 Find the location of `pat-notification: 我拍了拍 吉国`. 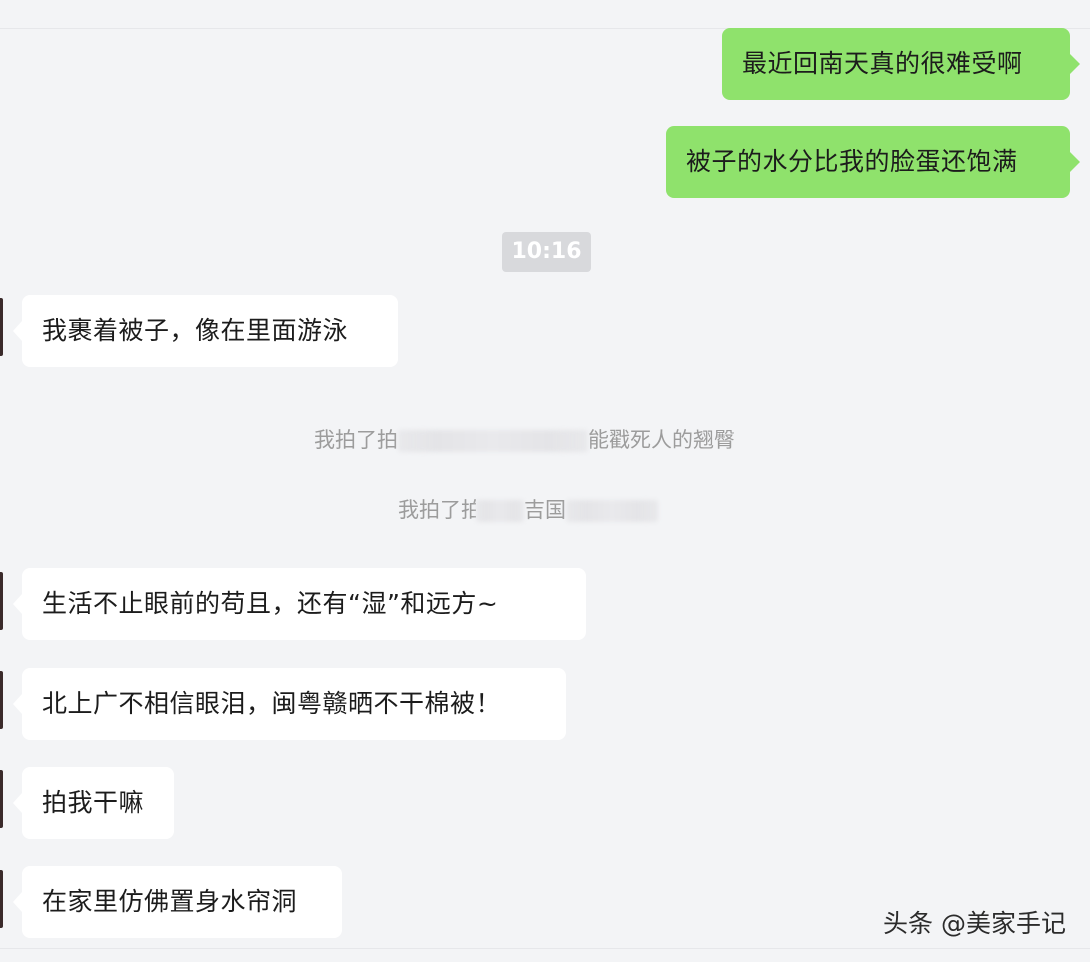

pat-notification: 我拍了拍 吉国 is located at coordinates (528, 510).